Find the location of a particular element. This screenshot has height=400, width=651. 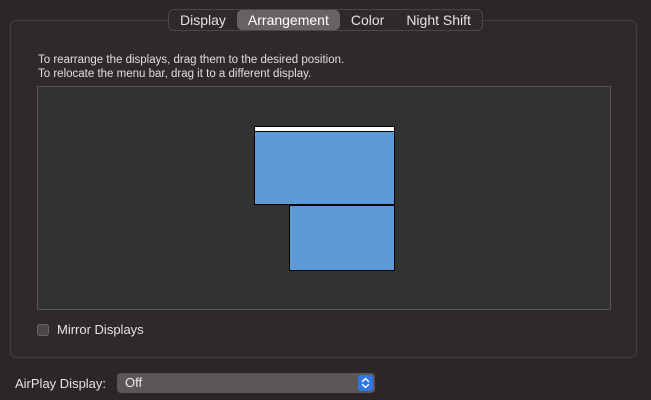

chevron-up-down-icon is located at coordinates (366, 383).